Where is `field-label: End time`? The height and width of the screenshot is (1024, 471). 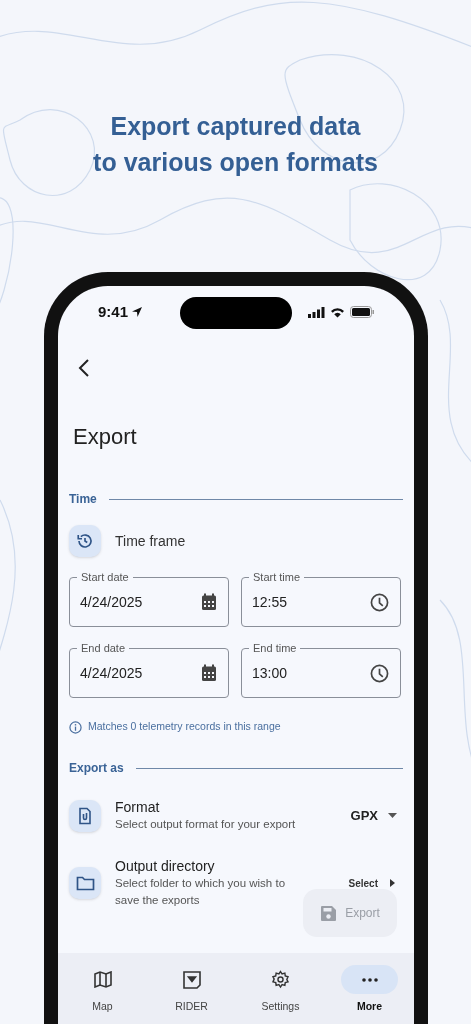
field-label: End time is located at coordinates (275, 648).